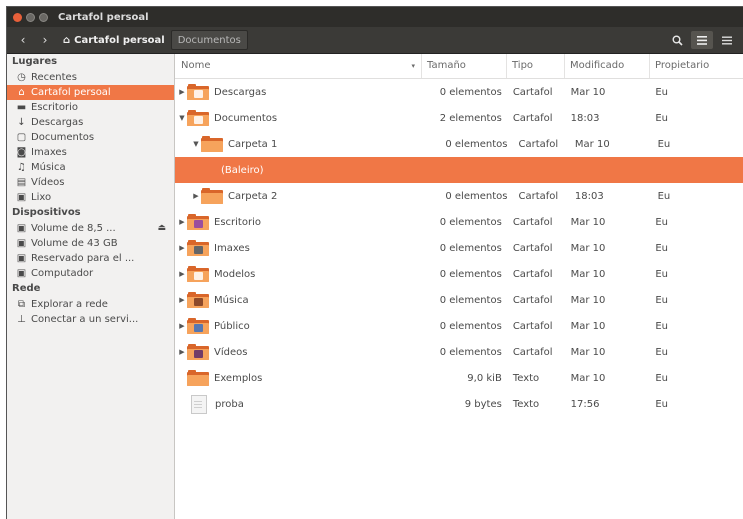 The width and height of the screenshot is (743, 519). I want to click on maximize-window-button, so click(43, 17).